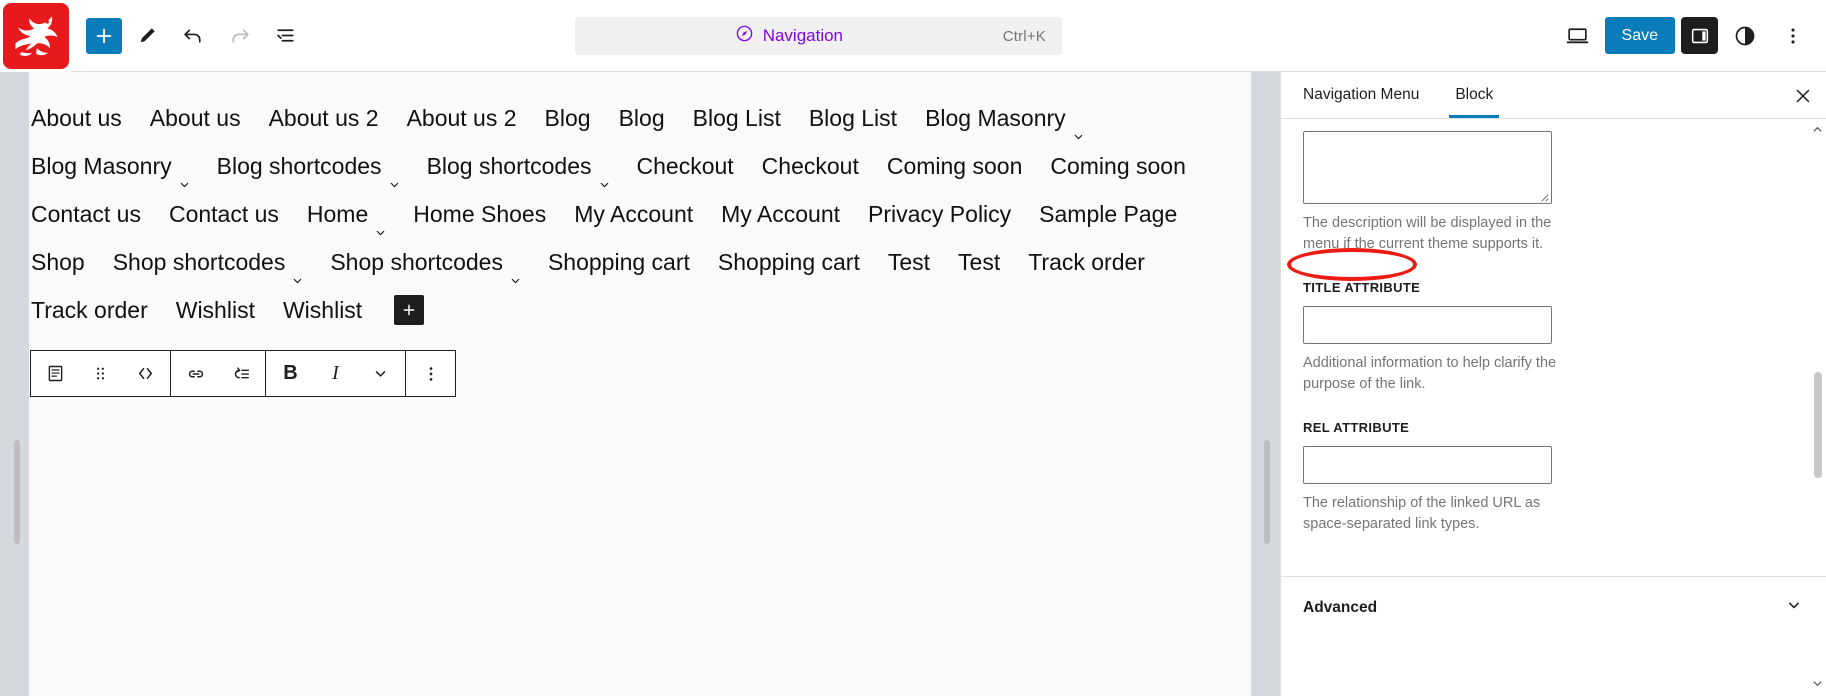  What do you see at coordinates (1818, 425) in the screenshot?
I see `inspector-scrollbar-thumb` at bounding box center [1818, 425].